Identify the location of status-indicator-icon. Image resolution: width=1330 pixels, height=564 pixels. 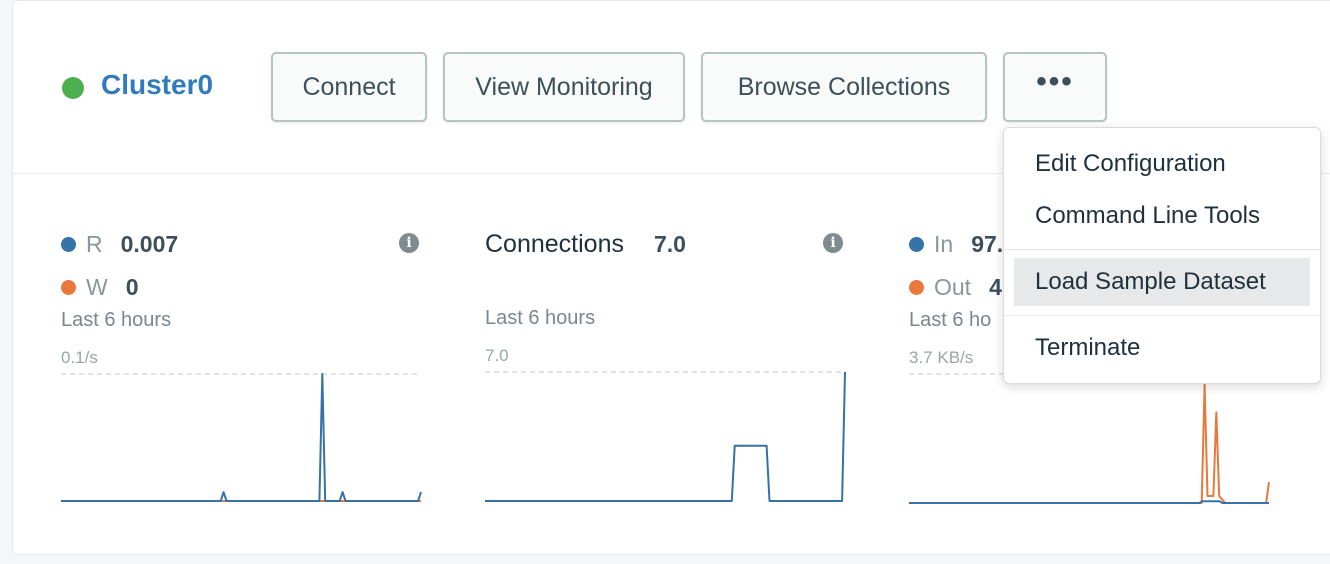
(73, 88).